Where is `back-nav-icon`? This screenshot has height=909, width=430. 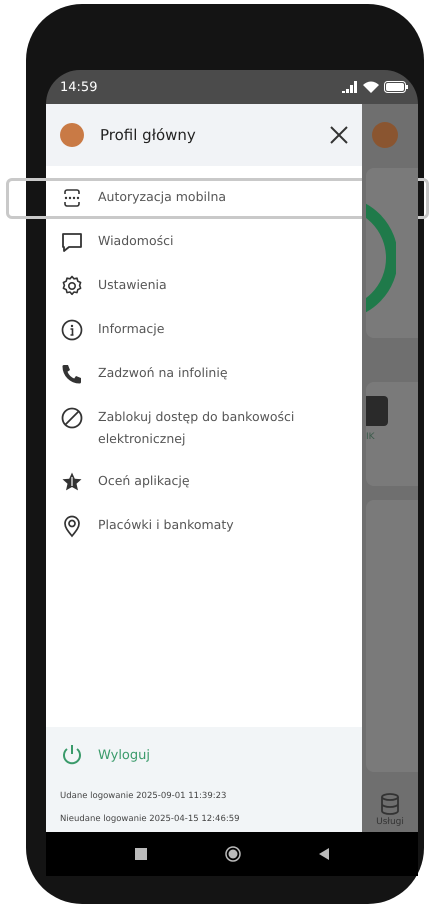 back-nav-icon is located at coordinates (324, 854).